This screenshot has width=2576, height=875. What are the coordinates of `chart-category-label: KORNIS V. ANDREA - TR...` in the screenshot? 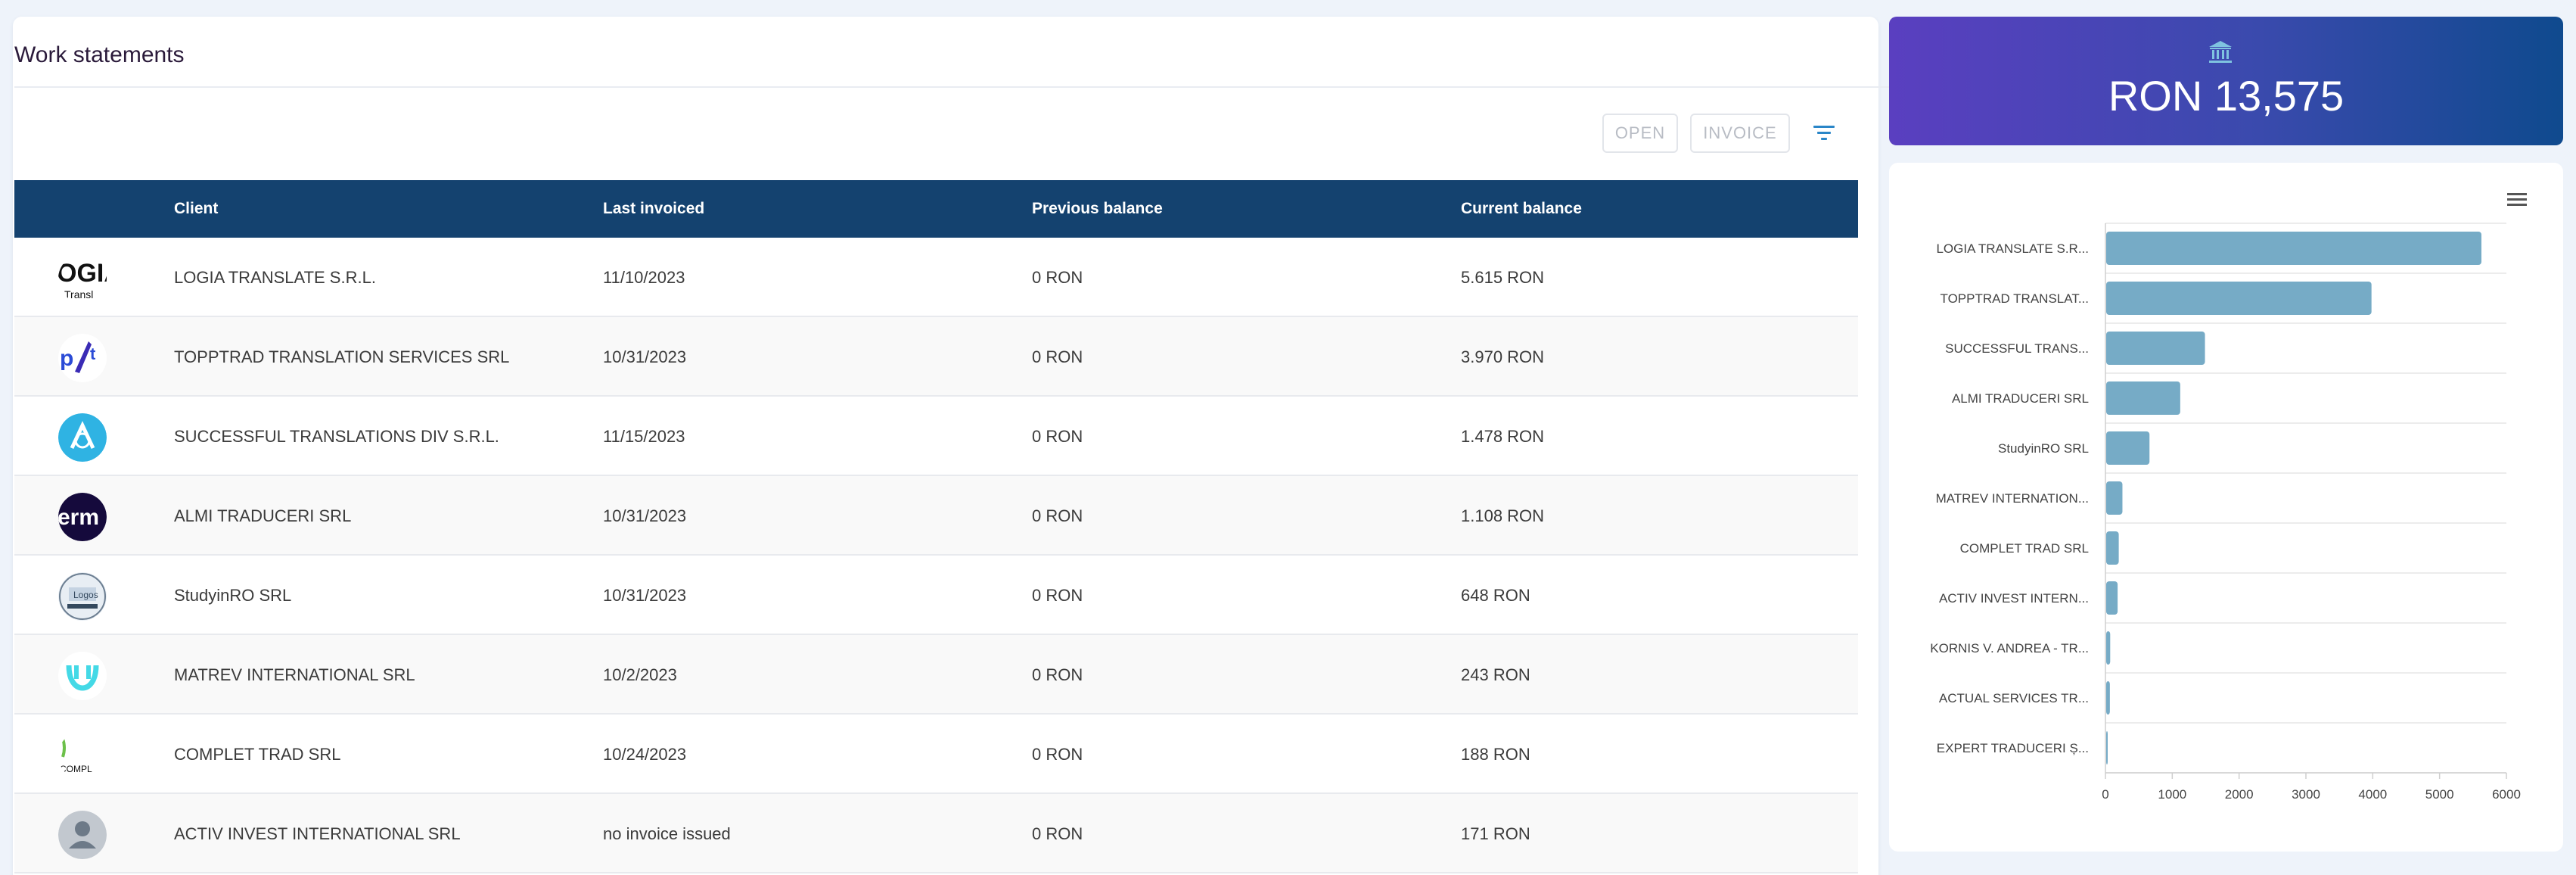 It's located at (2009, 648).